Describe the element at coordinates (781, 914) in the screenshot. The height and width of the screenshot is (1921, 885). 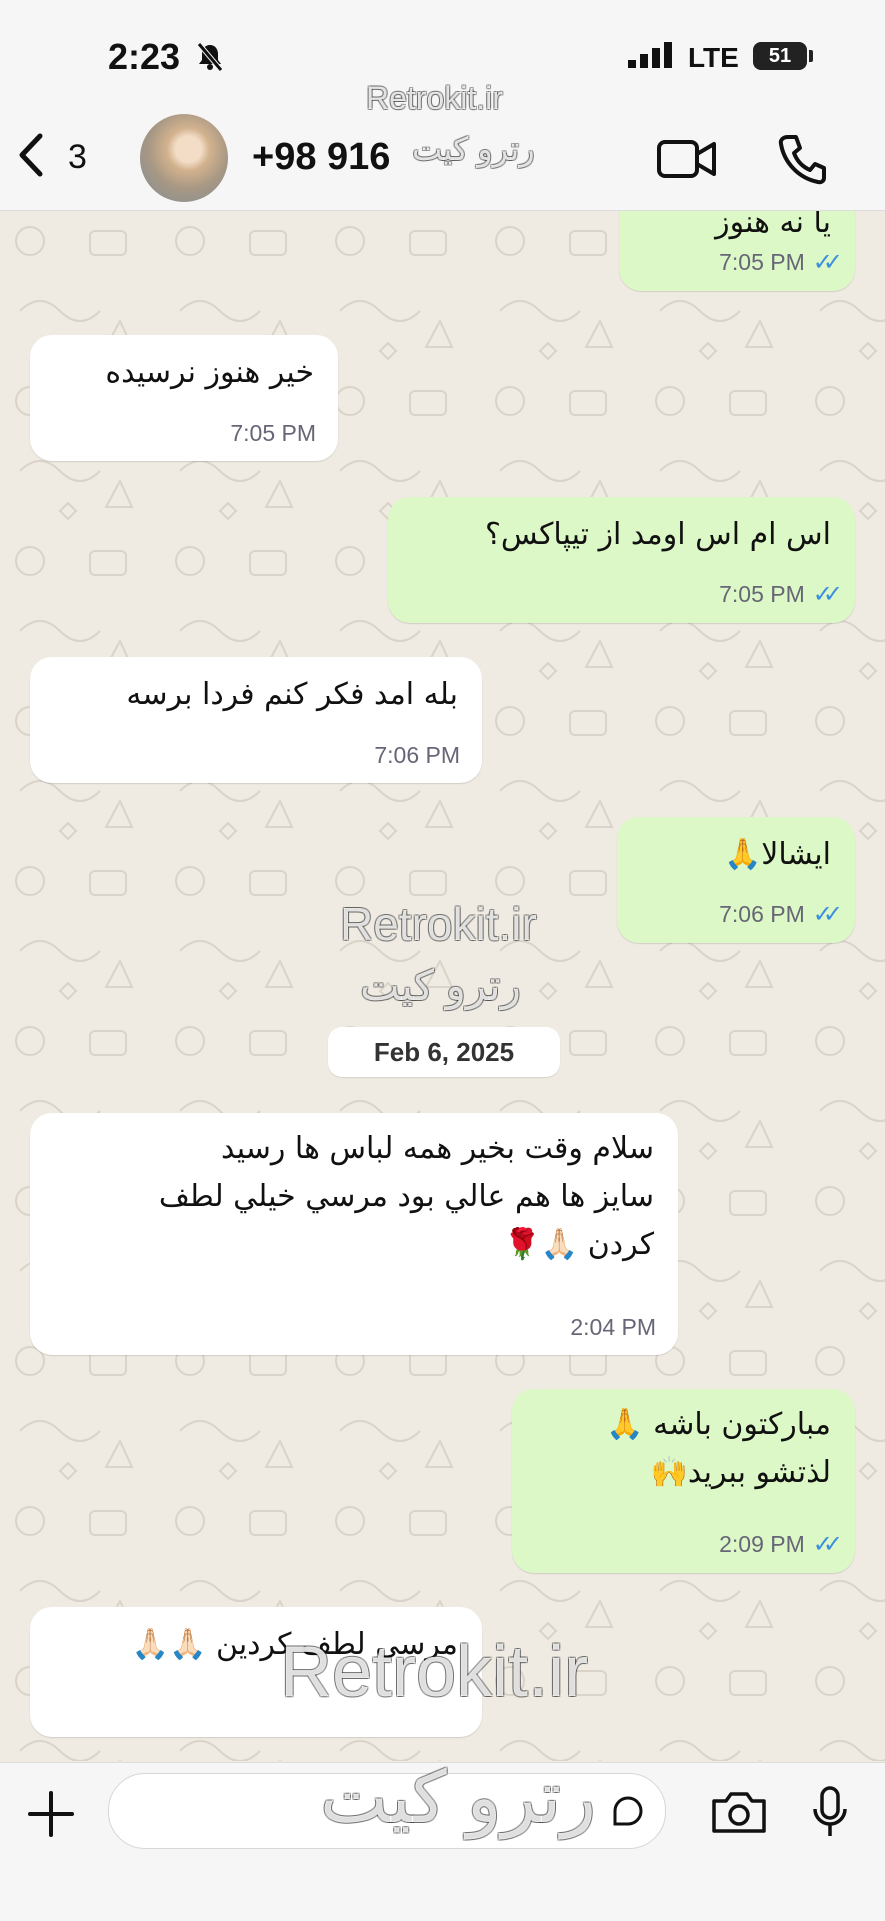
I see `message-meta: 7:06 PM ✓✓` at that location.